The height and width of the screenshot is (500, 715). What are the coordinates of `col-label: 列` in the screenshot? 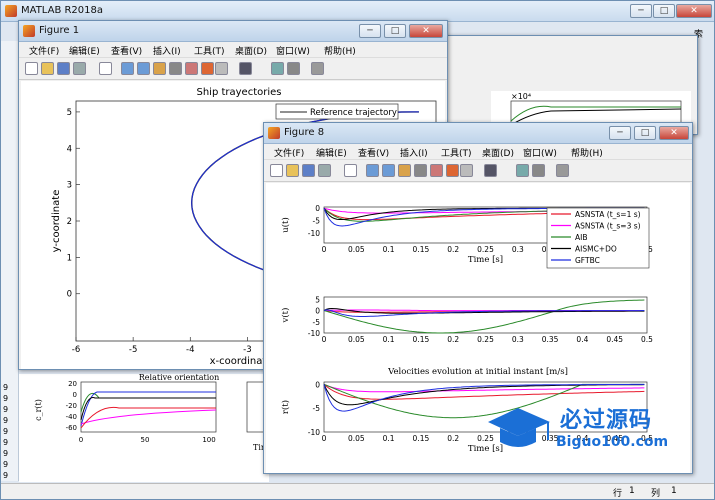 It's located at (656, 494).